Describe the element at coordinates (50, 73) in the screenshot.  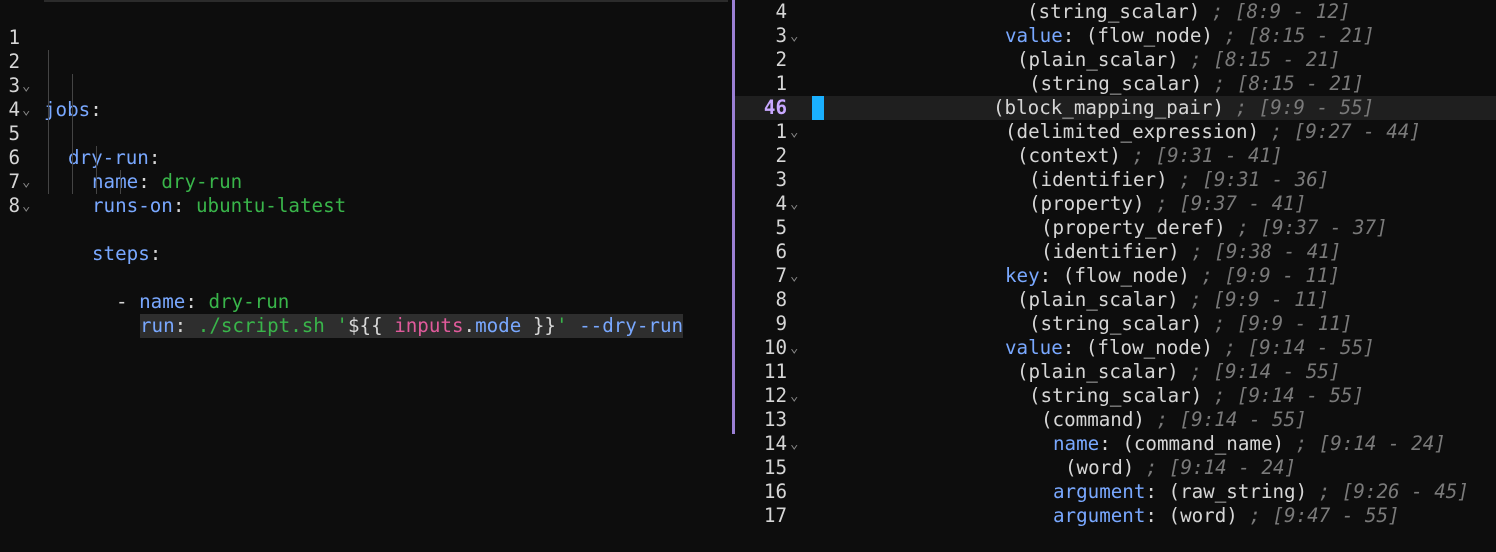
I see `editor-line: 2 ⌄ jobs:` at that location.